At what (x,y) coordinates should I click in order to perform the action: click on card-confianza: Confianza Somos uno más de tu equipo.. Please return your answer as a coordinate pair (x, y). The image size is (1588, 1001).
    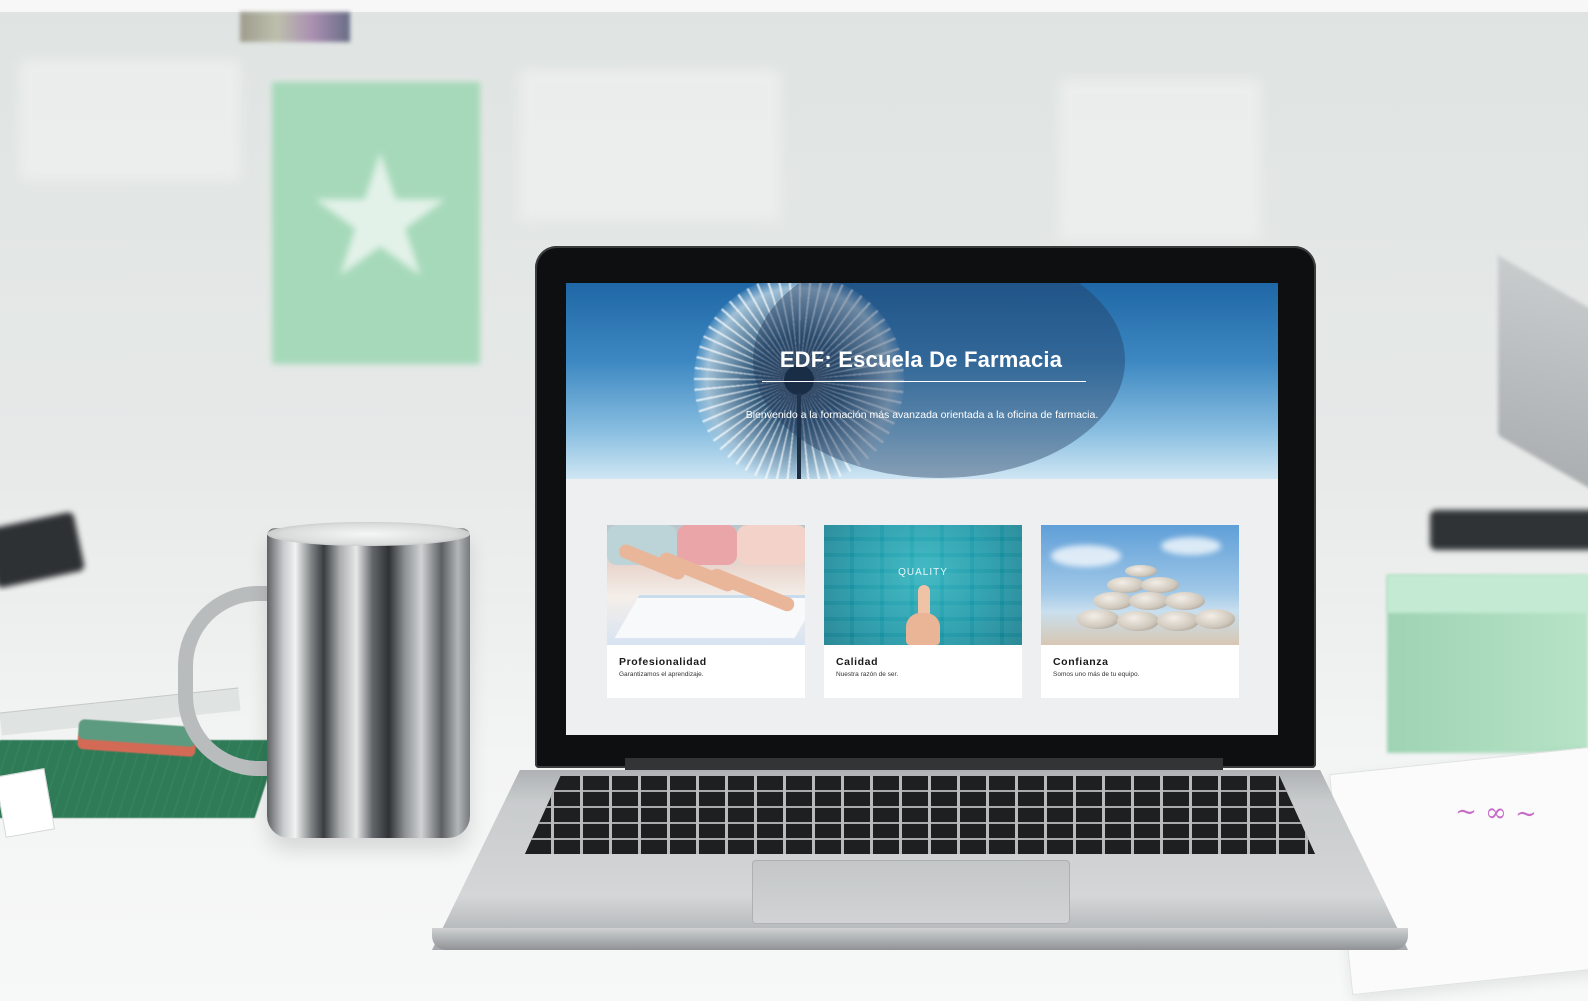
    Looking at the image, I should click on (1140, 611).